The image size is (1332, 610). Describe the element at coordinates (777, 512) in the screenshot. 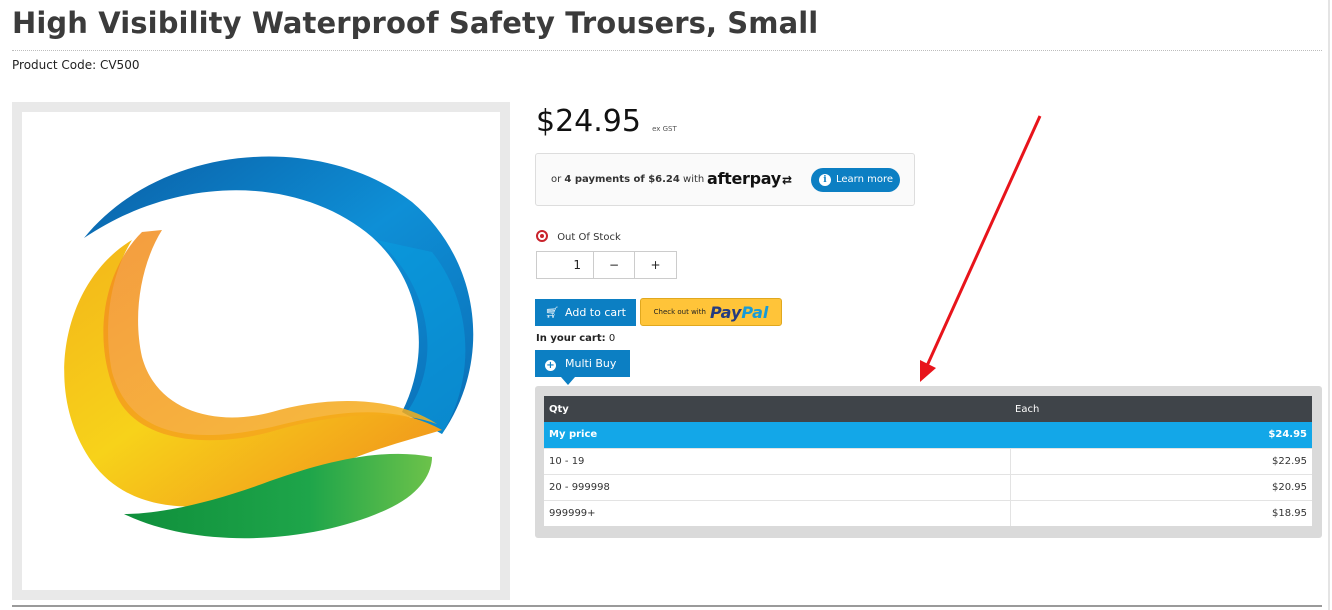

I see `tier-qty: 999999+` at that location.